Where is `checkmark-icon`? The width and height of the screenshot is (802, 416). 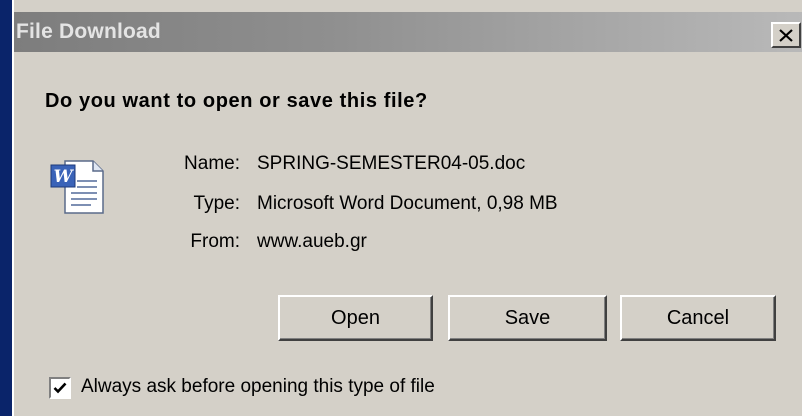 checkmark-icon is located at coordinates (60, 388).